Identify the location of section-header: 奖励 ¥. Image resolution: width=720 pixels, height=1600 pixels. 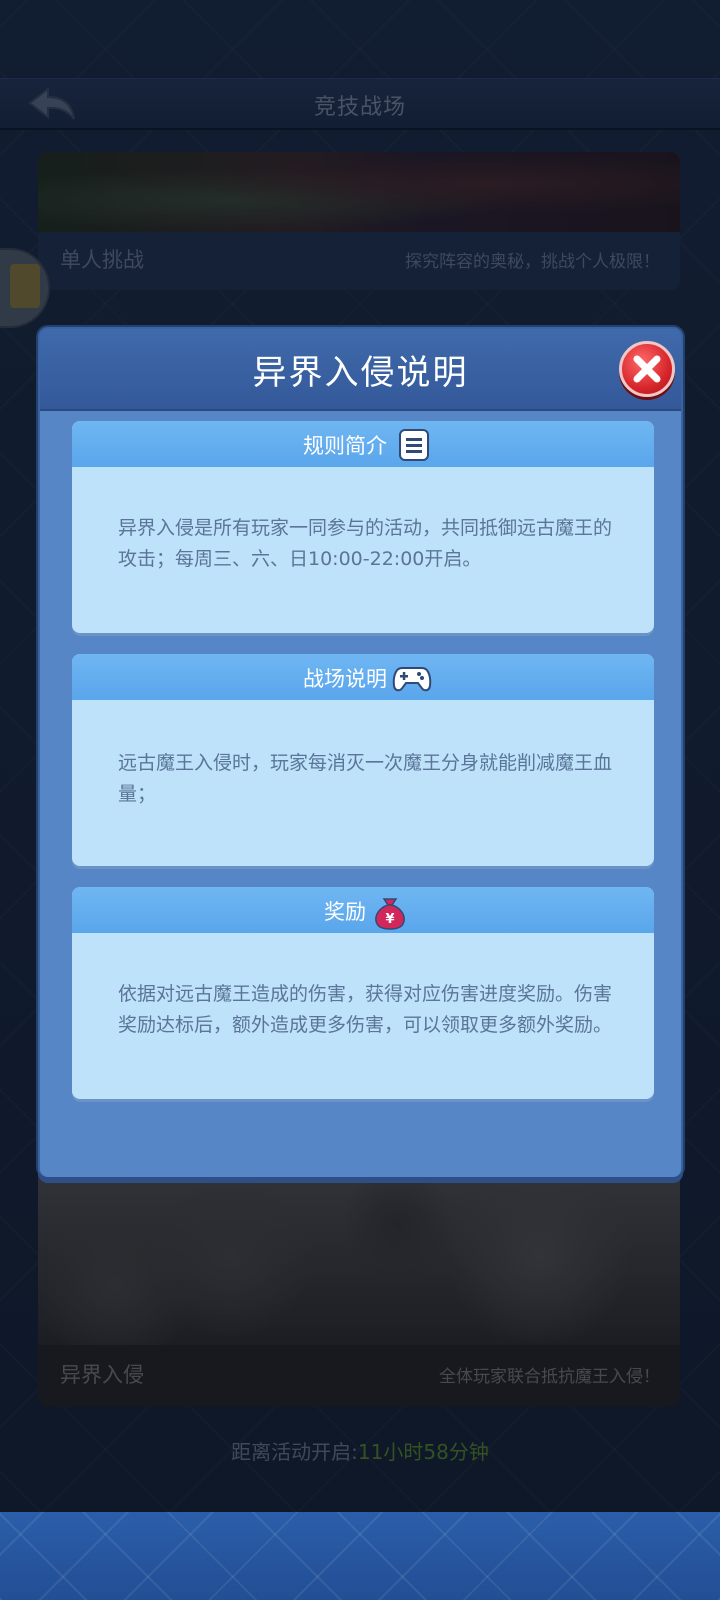
(363, 910).